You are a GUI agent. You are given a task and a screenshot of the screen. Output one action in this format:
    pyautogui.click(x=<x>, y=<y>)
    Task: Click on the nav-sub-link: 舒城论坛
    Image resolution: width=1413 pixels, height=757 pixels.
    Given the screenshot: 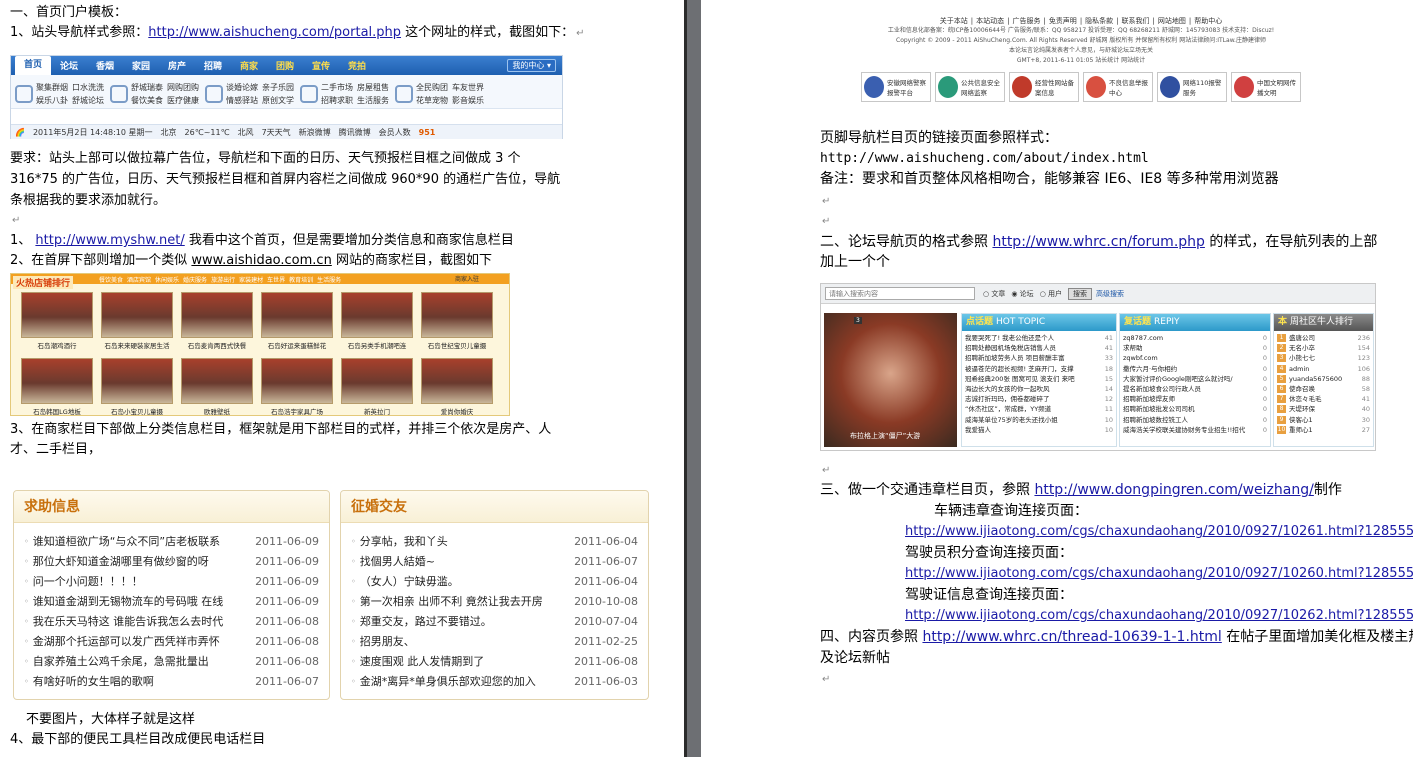 What is the action you would take?
    pyautogui.click(x=88, y=100)
    